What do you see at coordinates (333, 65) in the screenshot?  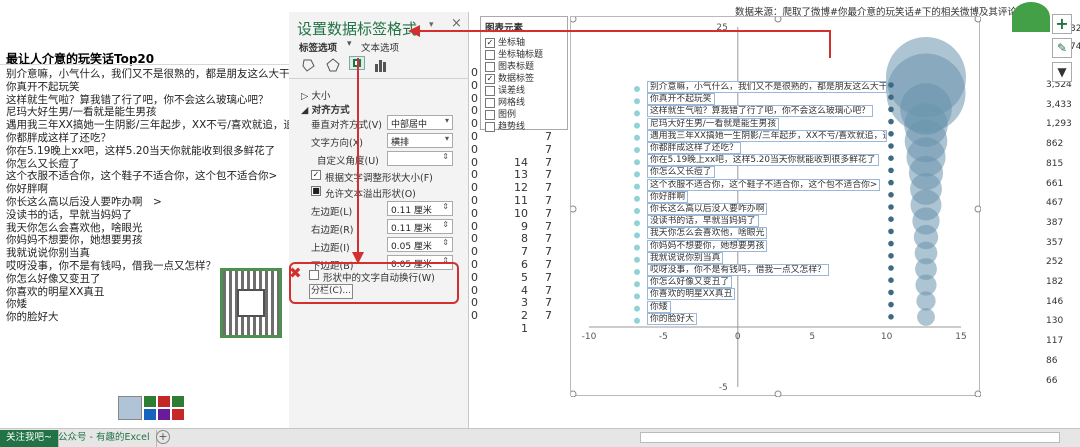 I see `effects-icon` at bounding box center [333, 65].